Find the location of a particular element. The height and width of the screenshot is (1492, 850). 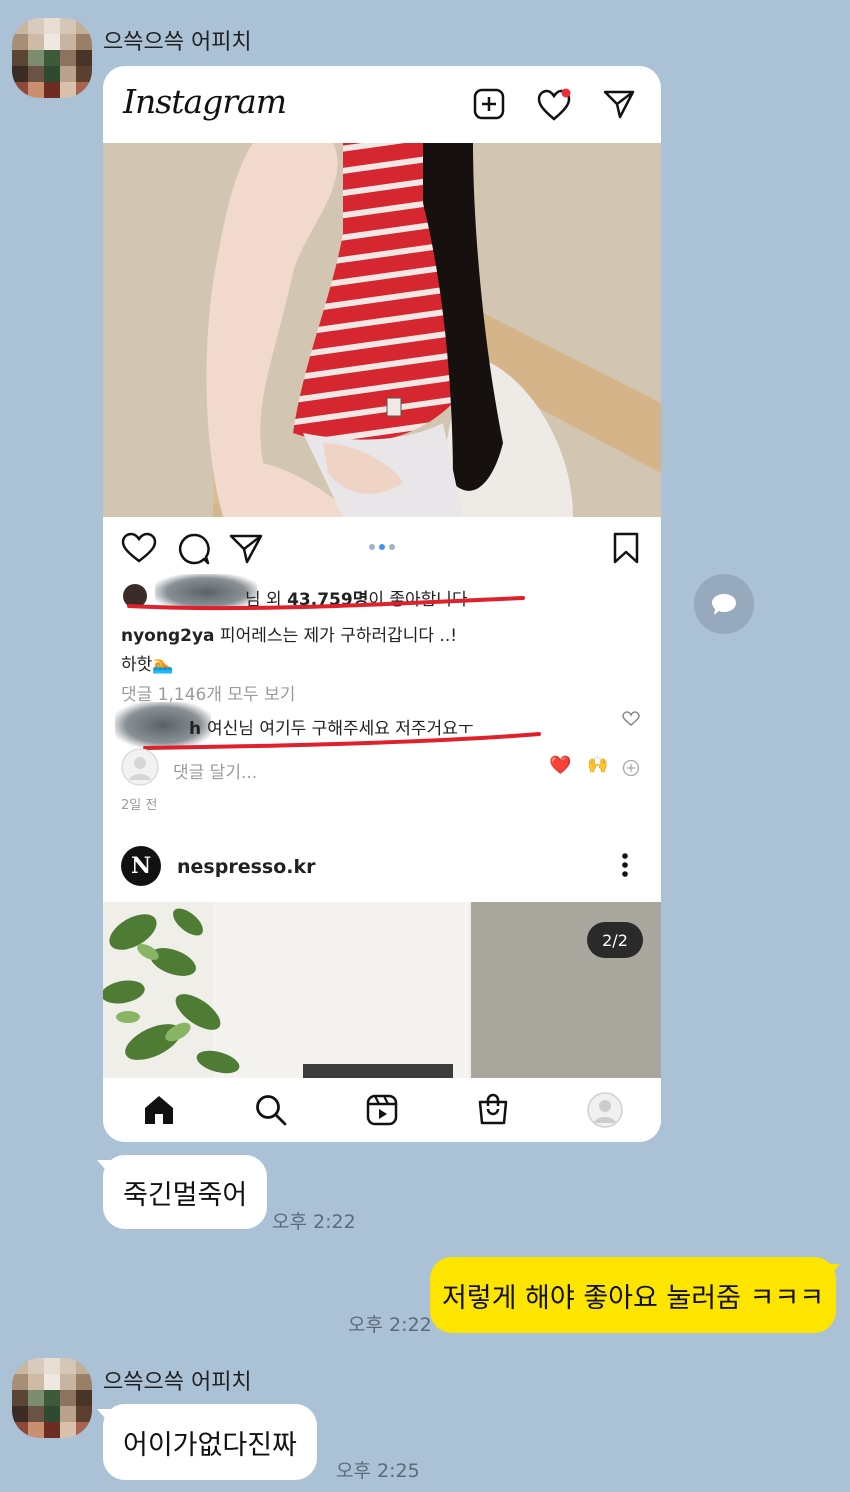

comment-icon is located at coordinates (194, 549).